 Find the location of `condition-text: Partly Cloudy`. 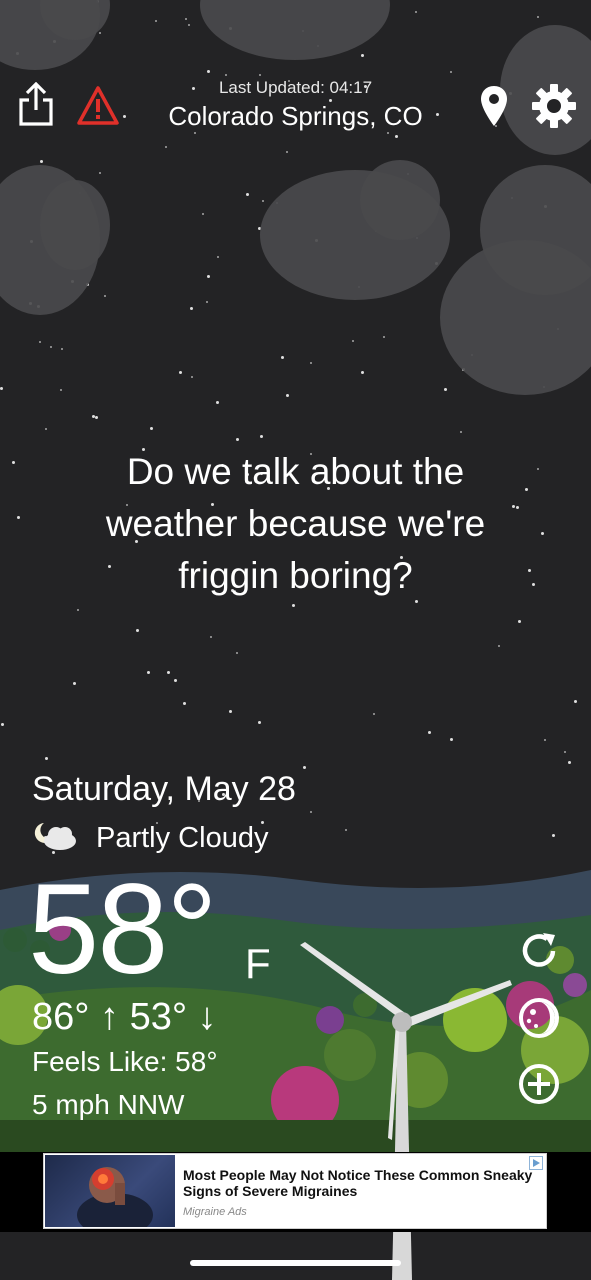

condition-text: Partly Cloudy is located at coordinates (182, 837).